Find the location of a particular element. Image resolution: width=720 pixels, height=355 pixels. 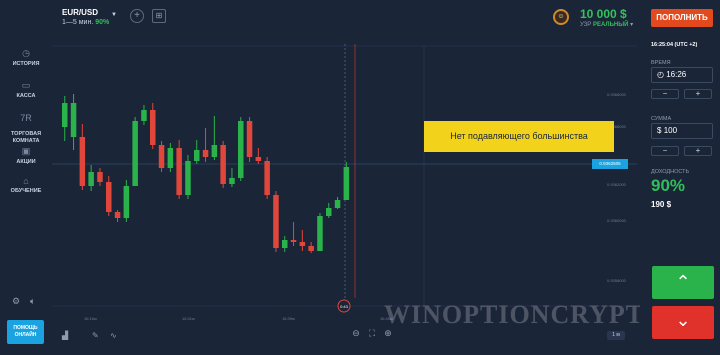

timeframe-button: 1 м is located at coordinates (616, 335).